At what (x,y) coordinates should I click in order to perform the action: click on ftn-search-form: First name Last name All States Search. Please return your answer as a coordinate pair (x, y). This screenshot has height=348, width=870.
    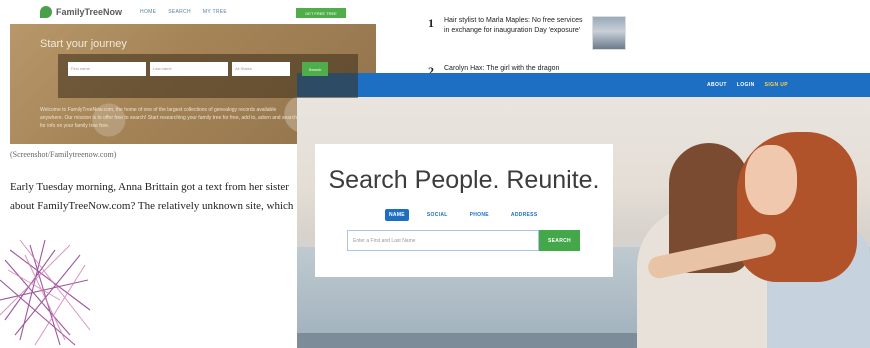
    Looking at the image, I should click on (208, 76).